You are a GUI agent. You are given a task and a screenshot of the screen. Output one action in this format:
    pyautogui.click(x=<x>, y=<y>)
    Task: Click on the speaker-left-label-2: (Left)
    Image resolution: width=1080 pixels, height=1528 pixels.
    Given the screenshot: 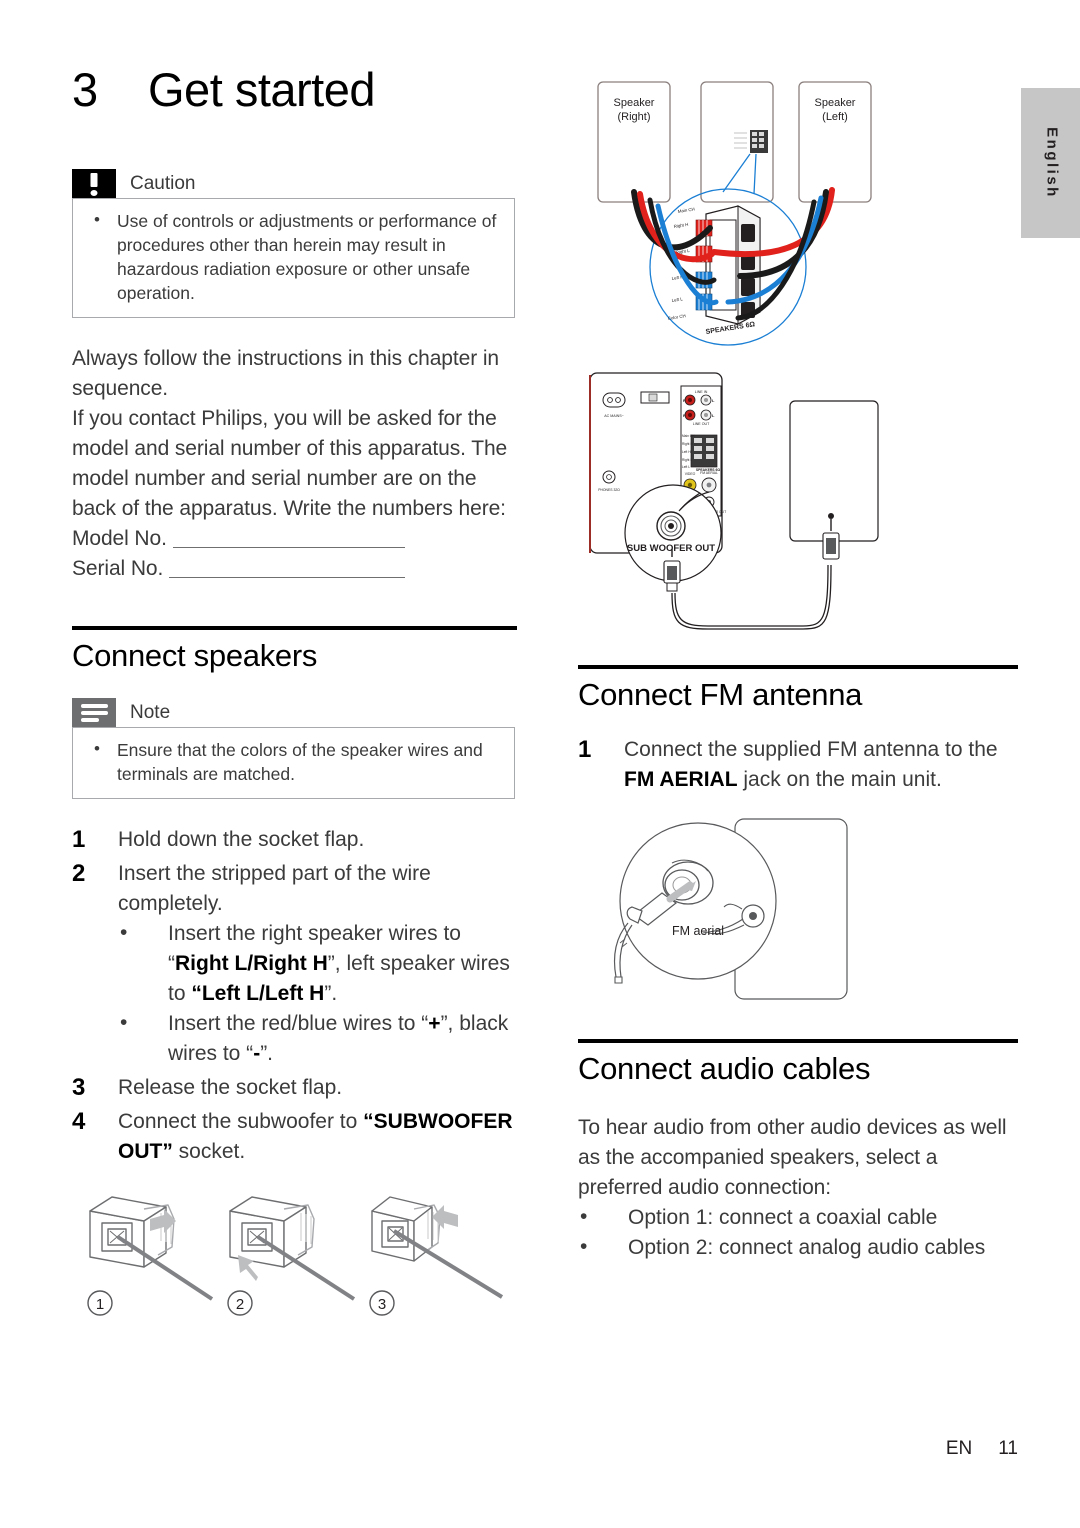 What is the action you would take?
    pyautogui.click(x=835, y=117)
    